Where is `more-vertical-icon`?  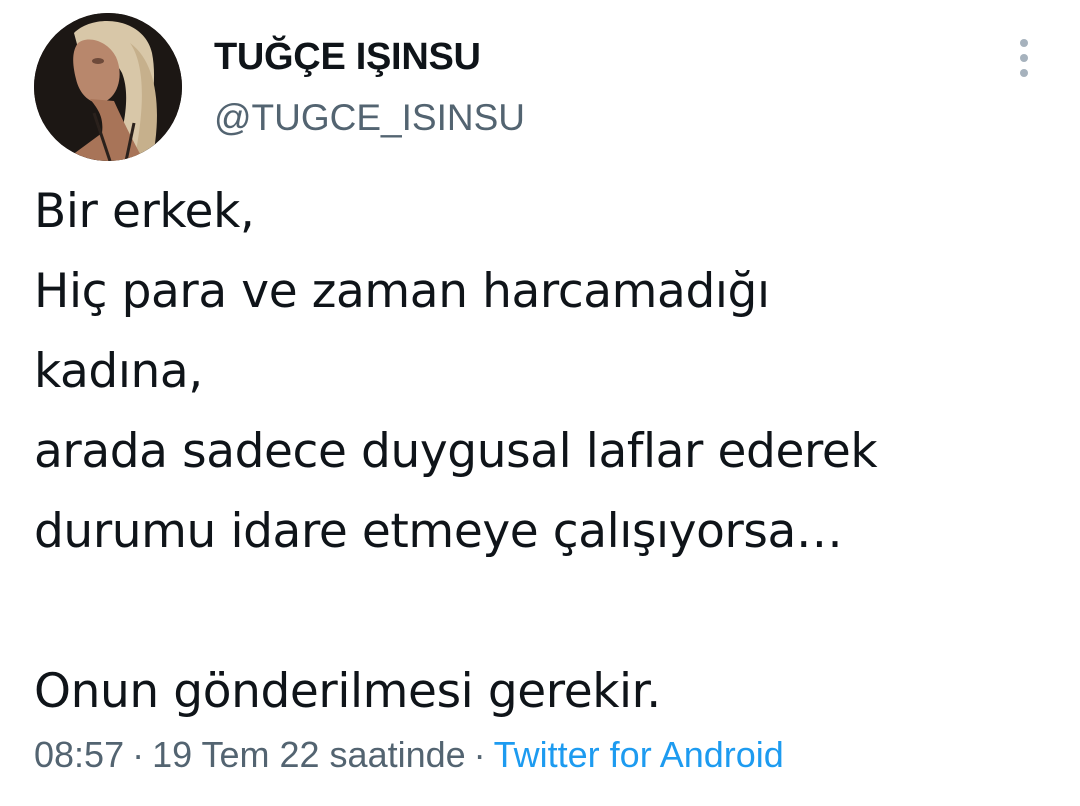 more-vertical-icon is located at coordinates (1024, 43).